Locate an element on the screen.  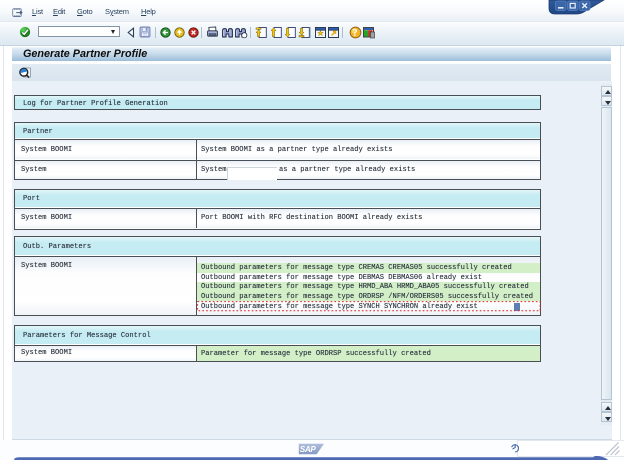
svg-text: SAP is located at coordinates (308, 449).